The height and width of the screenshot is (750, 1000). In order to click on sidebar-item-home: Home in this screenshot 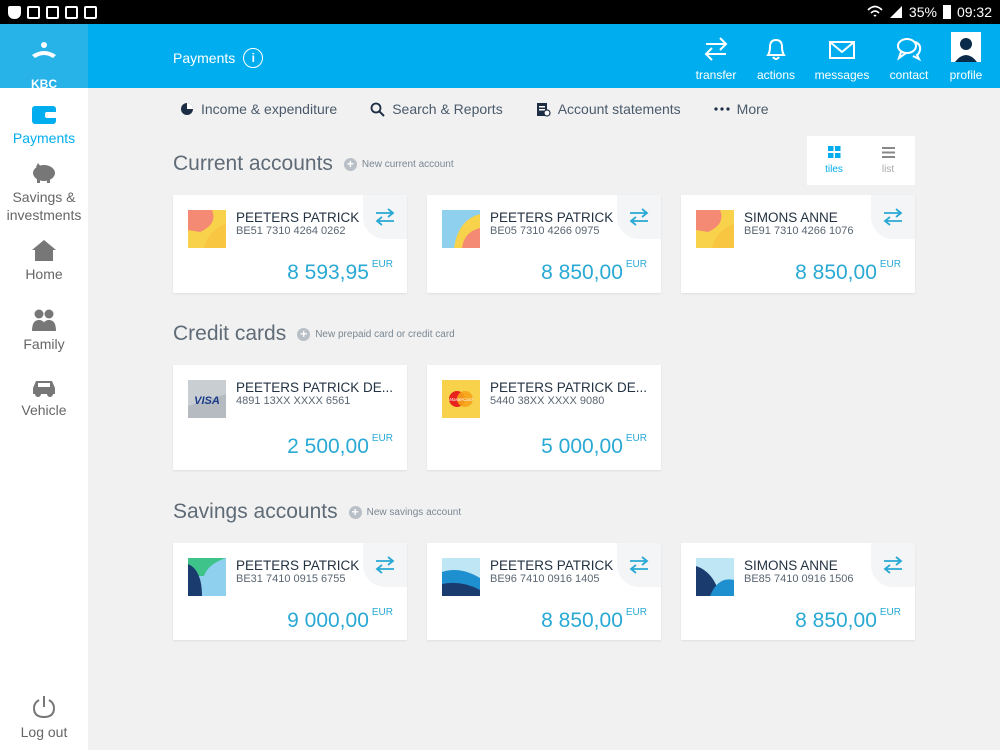, I will do `click(44, 260)`.